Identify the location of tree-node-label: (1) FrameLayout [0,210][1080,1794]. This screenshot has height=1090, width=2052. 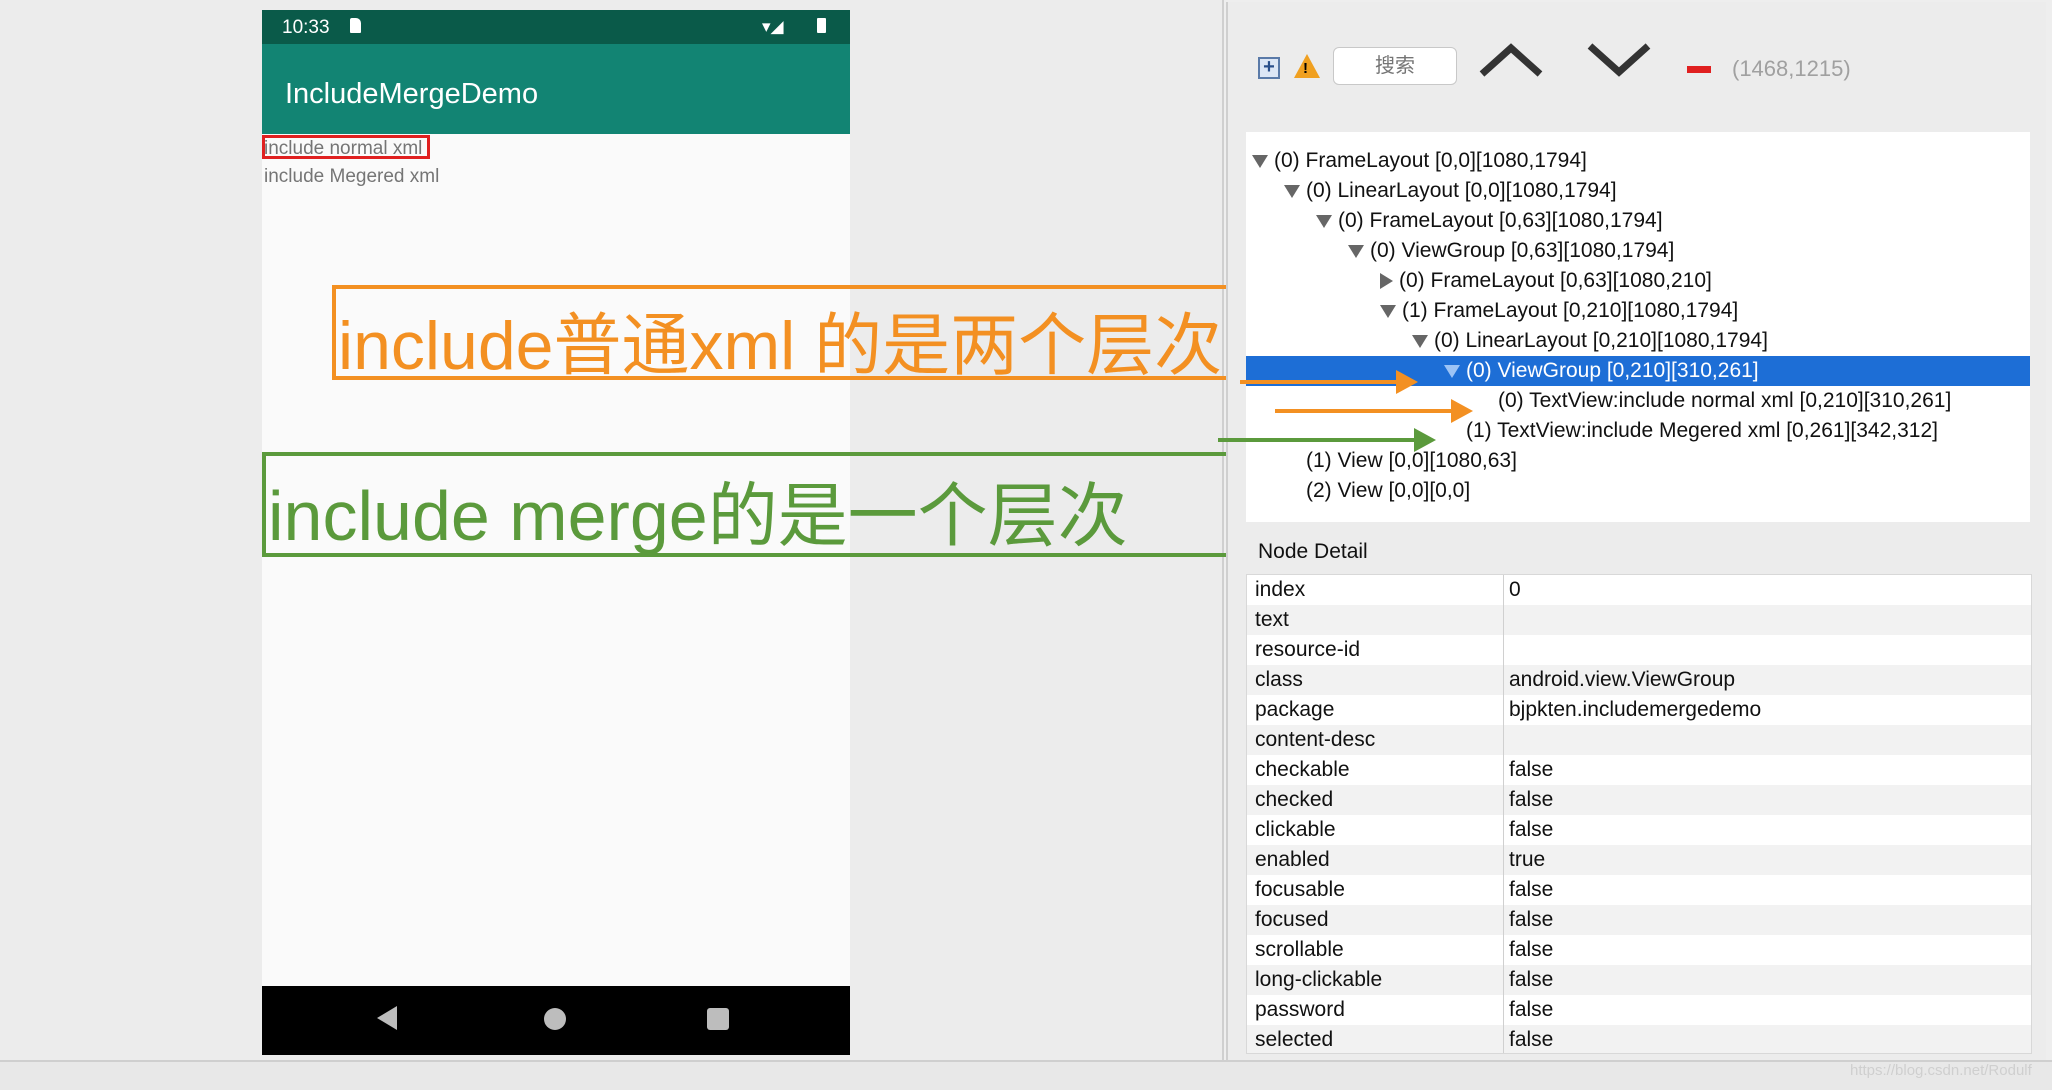
(1570, 310).